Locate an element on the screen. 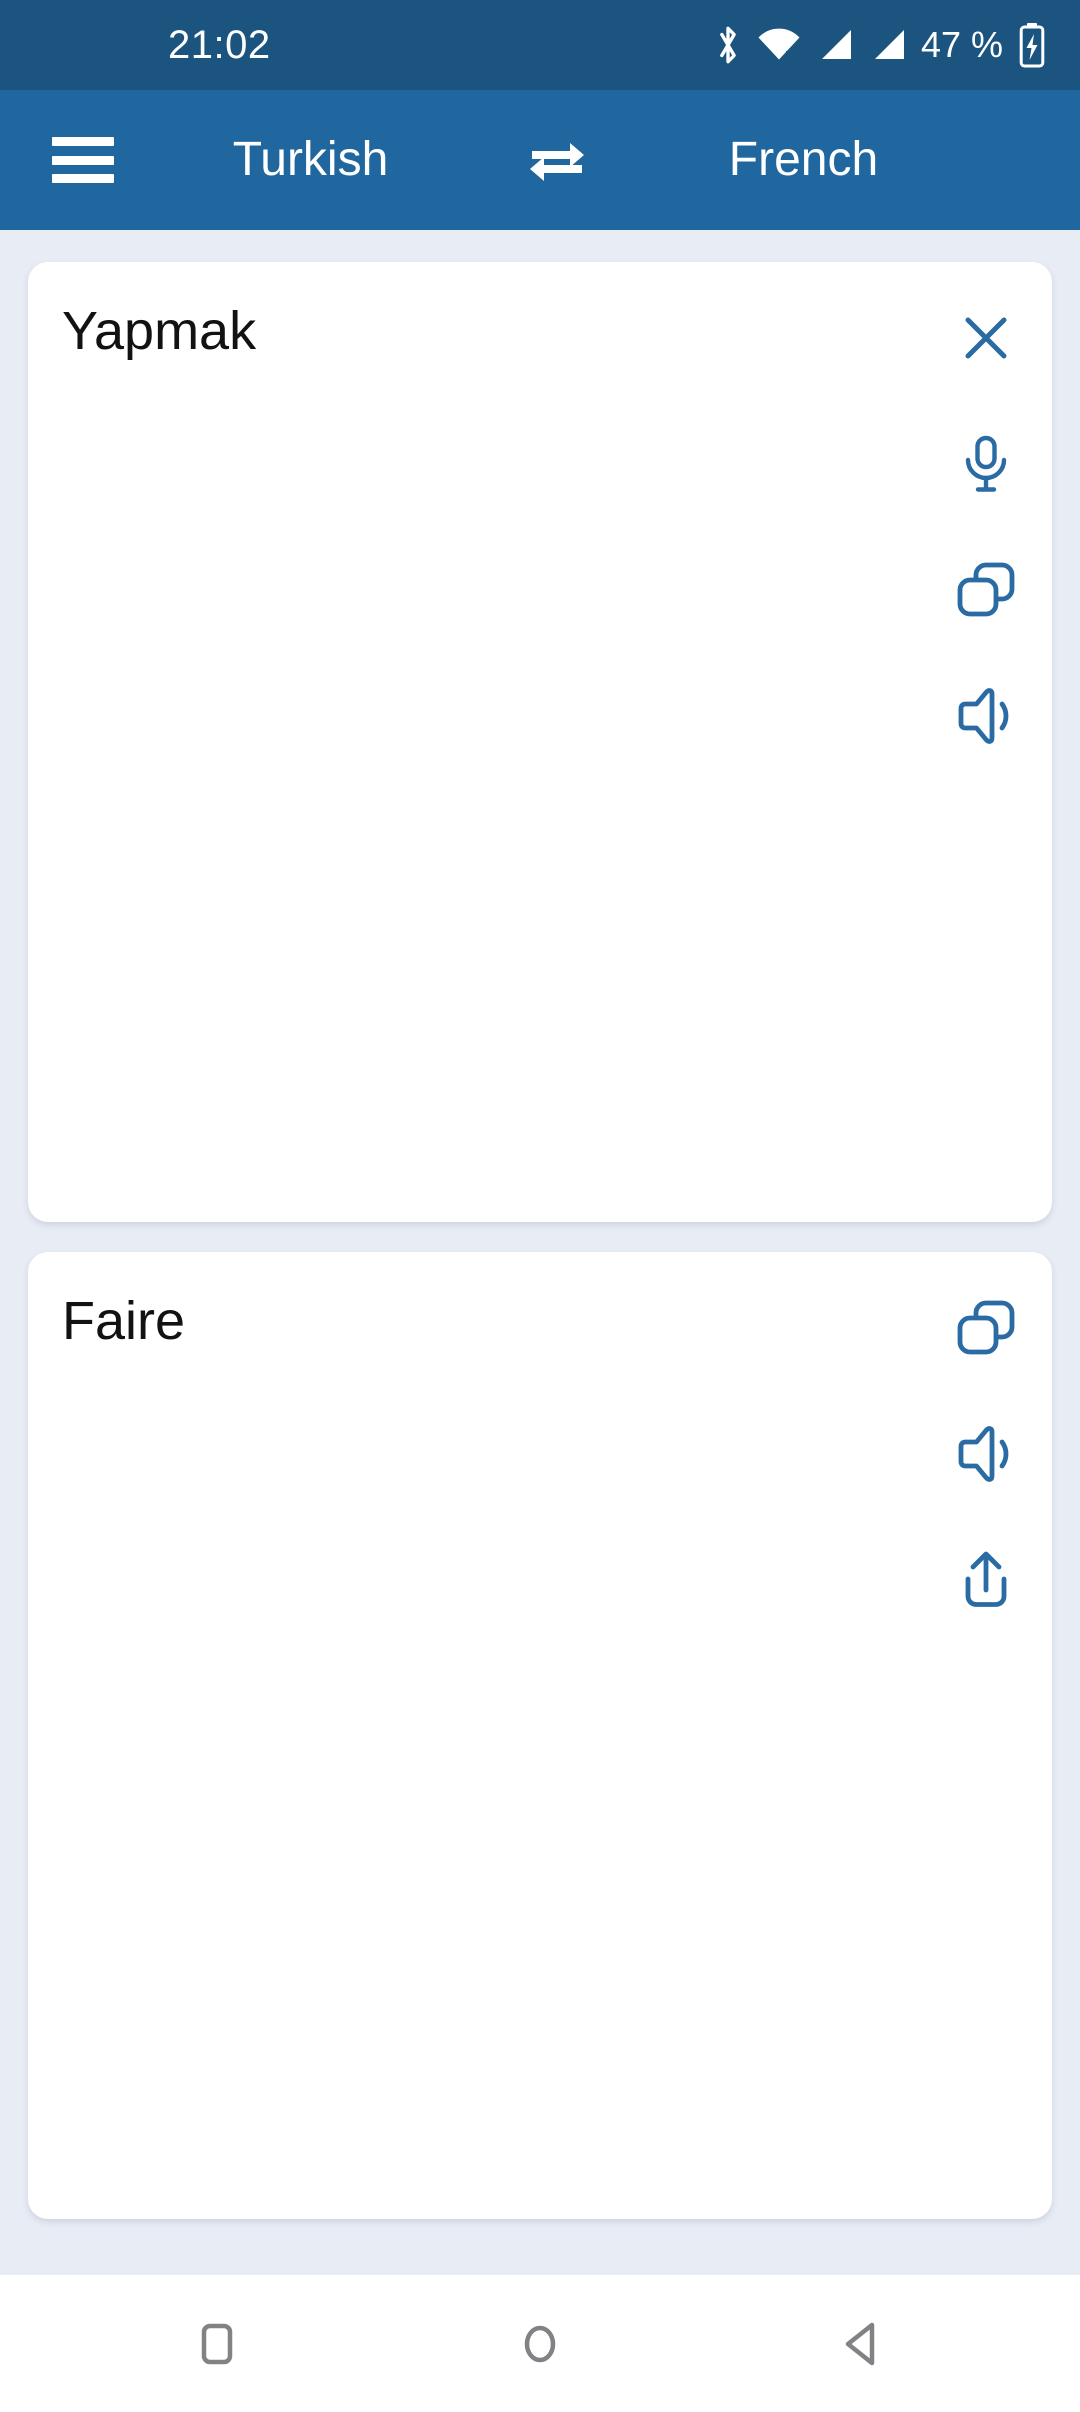 This screenshot has height=2412, width=1080. battery-charging-icon is located at coordinates (1032, 45).